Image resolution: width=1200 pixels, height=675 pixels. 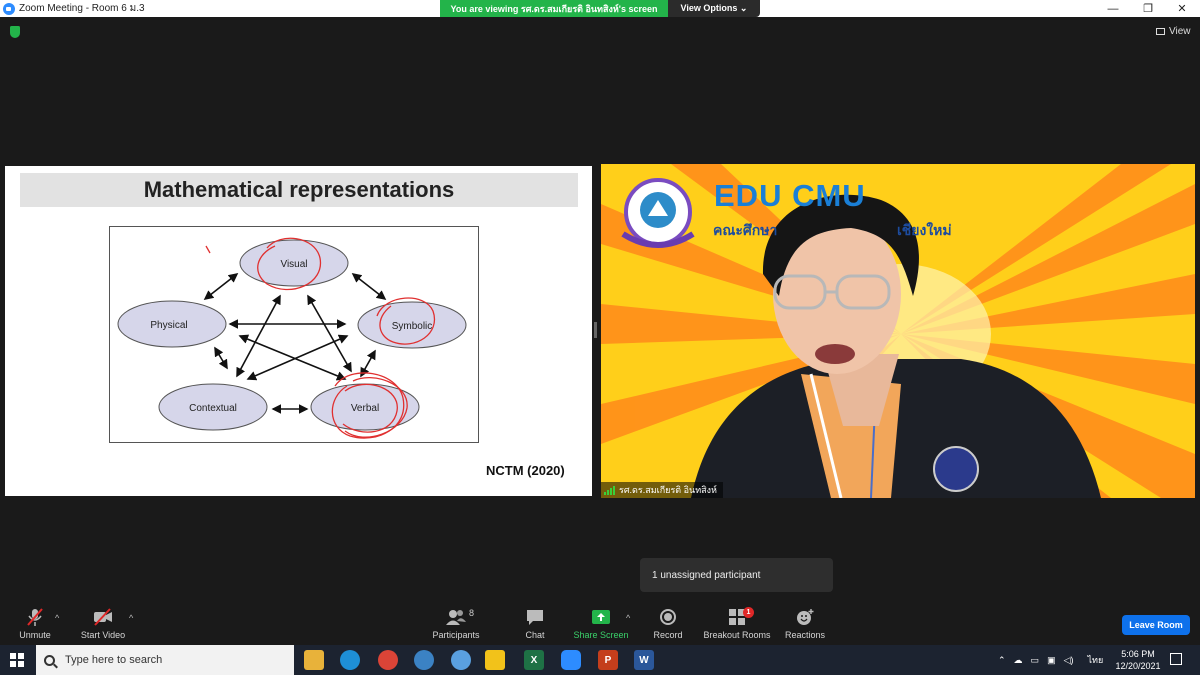 I want to click on taskbar-clock: 5:06 PM 12/20/2021, so click(x=1138, y=660).